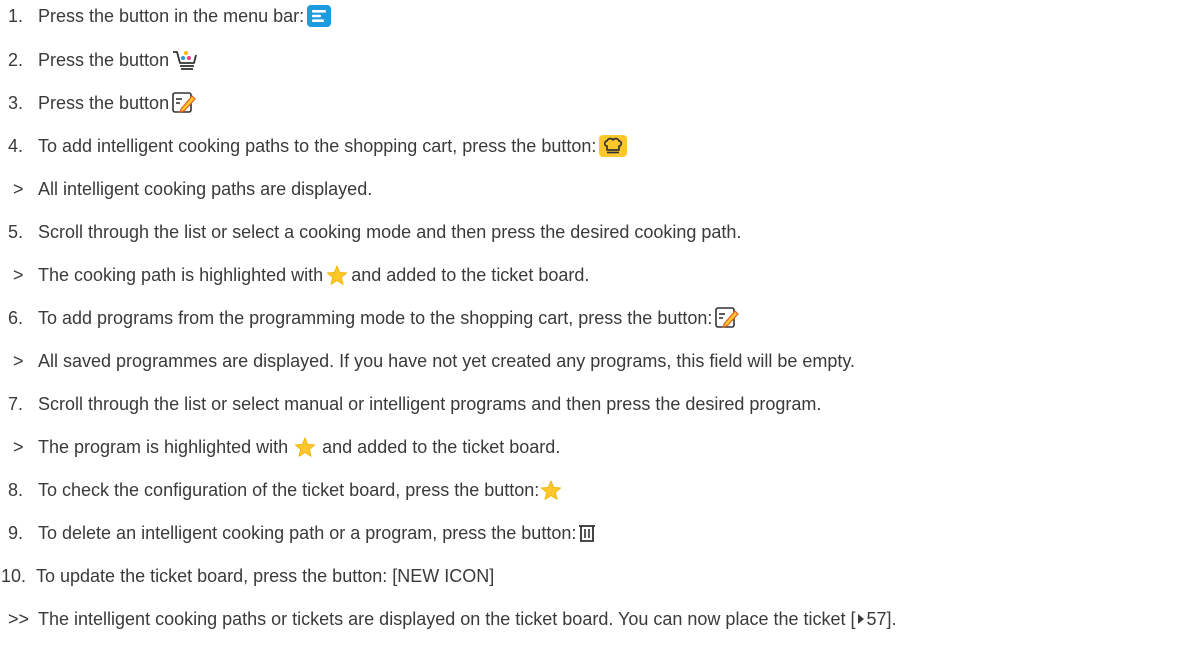  What do you see at coordinates (613, 146) in the screenshot?
I see `chef-hat-icon` at bounding box center [613, 146].